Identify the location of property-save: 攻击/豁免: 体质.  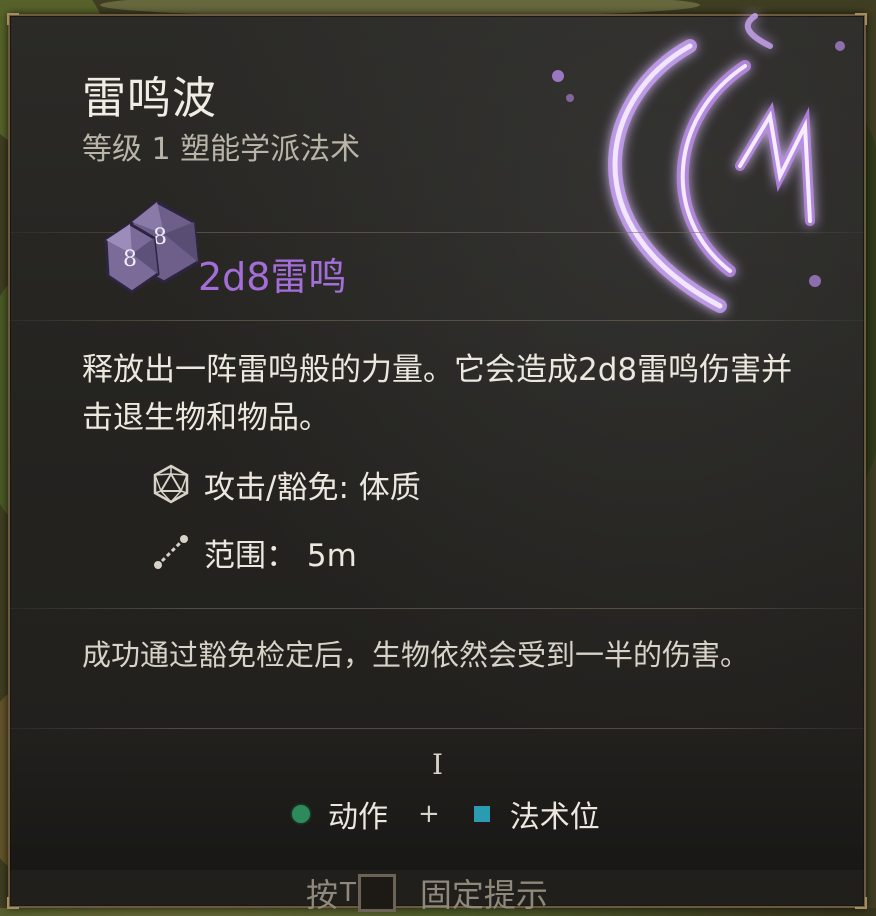
(285, 484).